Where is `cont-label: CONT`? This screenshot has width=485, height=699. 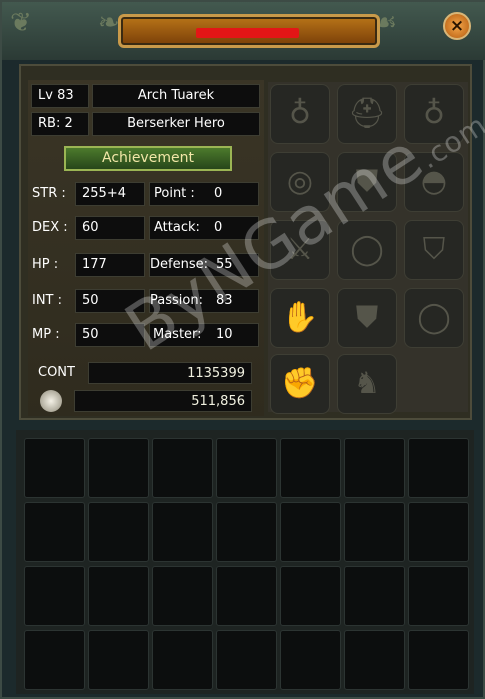 cont-label: CONT is located at coordinates (56, 372).